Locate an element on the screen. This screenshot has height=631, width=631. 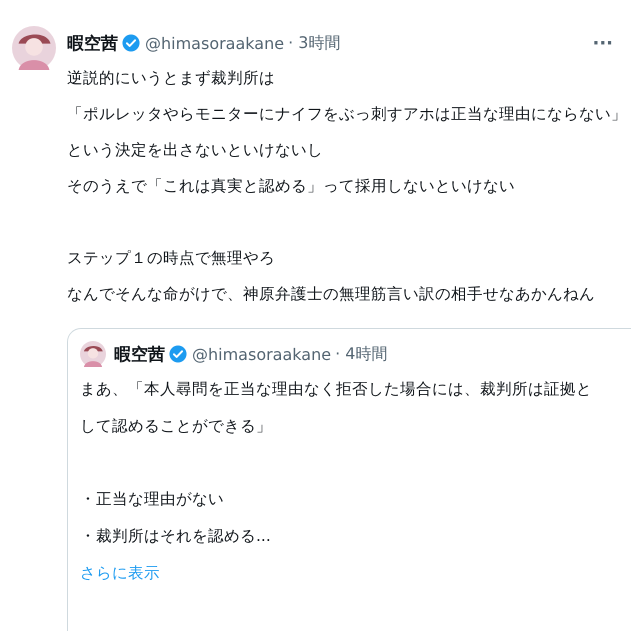
tweet-text-line: という決定を出さないといけないし is located at coordinates (195, 150).